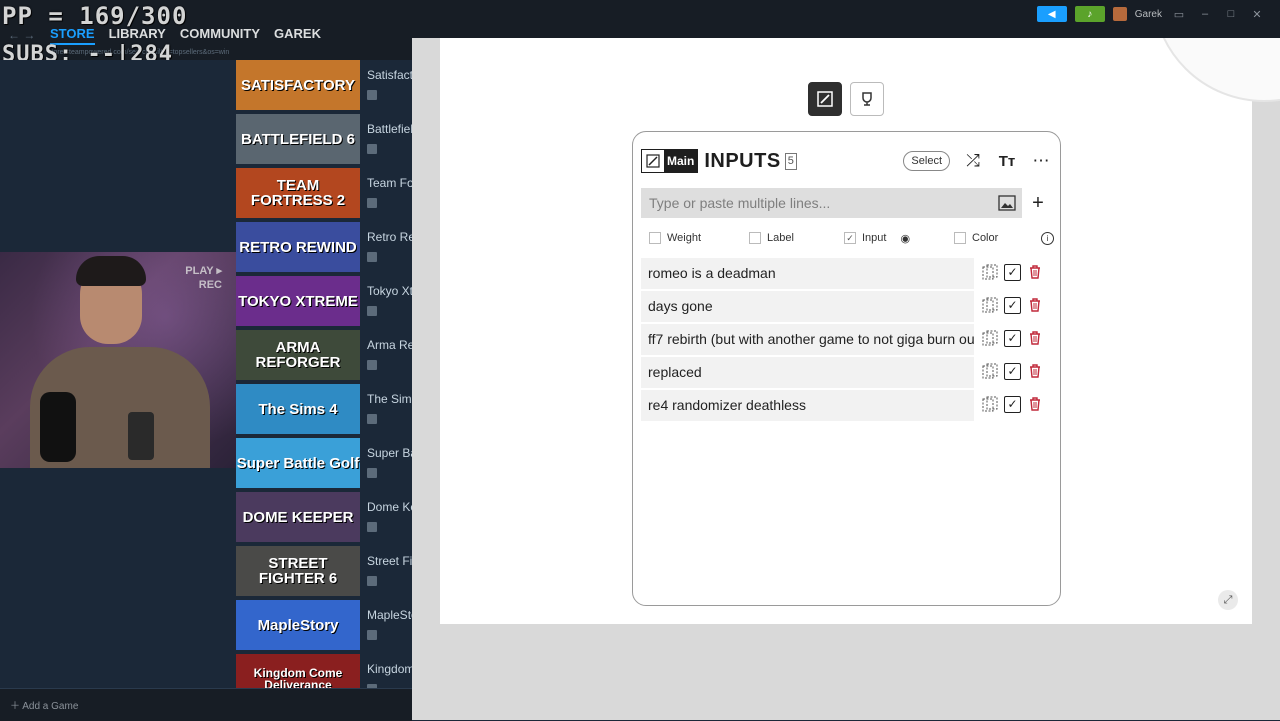  I want to click on title-bar-controls: ◀ ♪ Garek ▭ – □ ✕, so click(1151, 14).